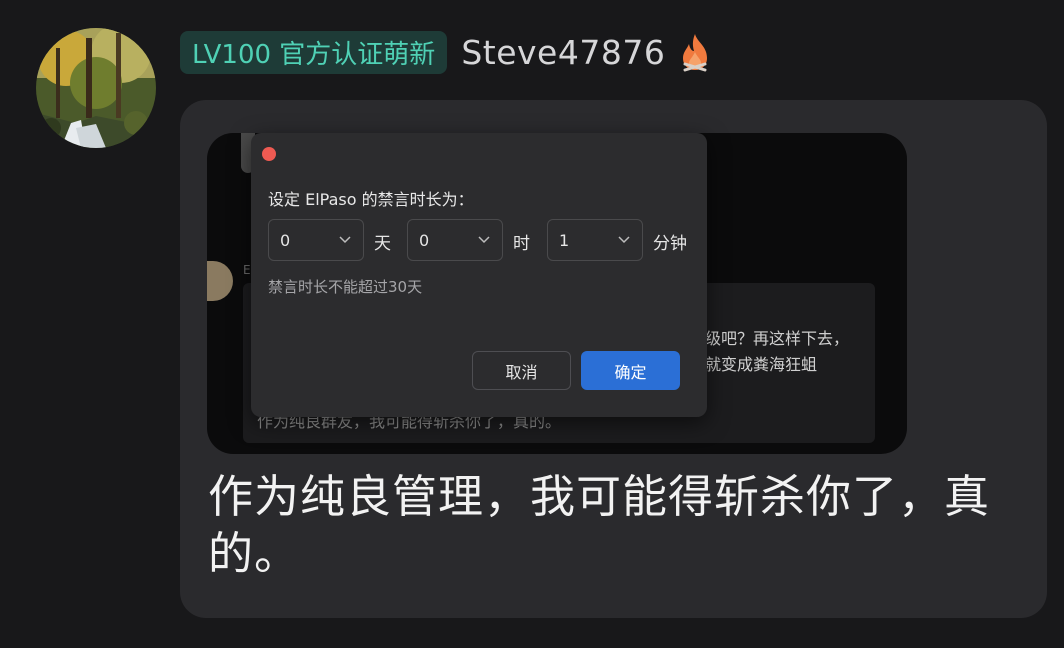  What do you see at coordinates (599, 525) in the screenshot?
I see `message-text: 作为纯良管理，我可能得斩杀你了，真的。` at bounding box center [599, 525].